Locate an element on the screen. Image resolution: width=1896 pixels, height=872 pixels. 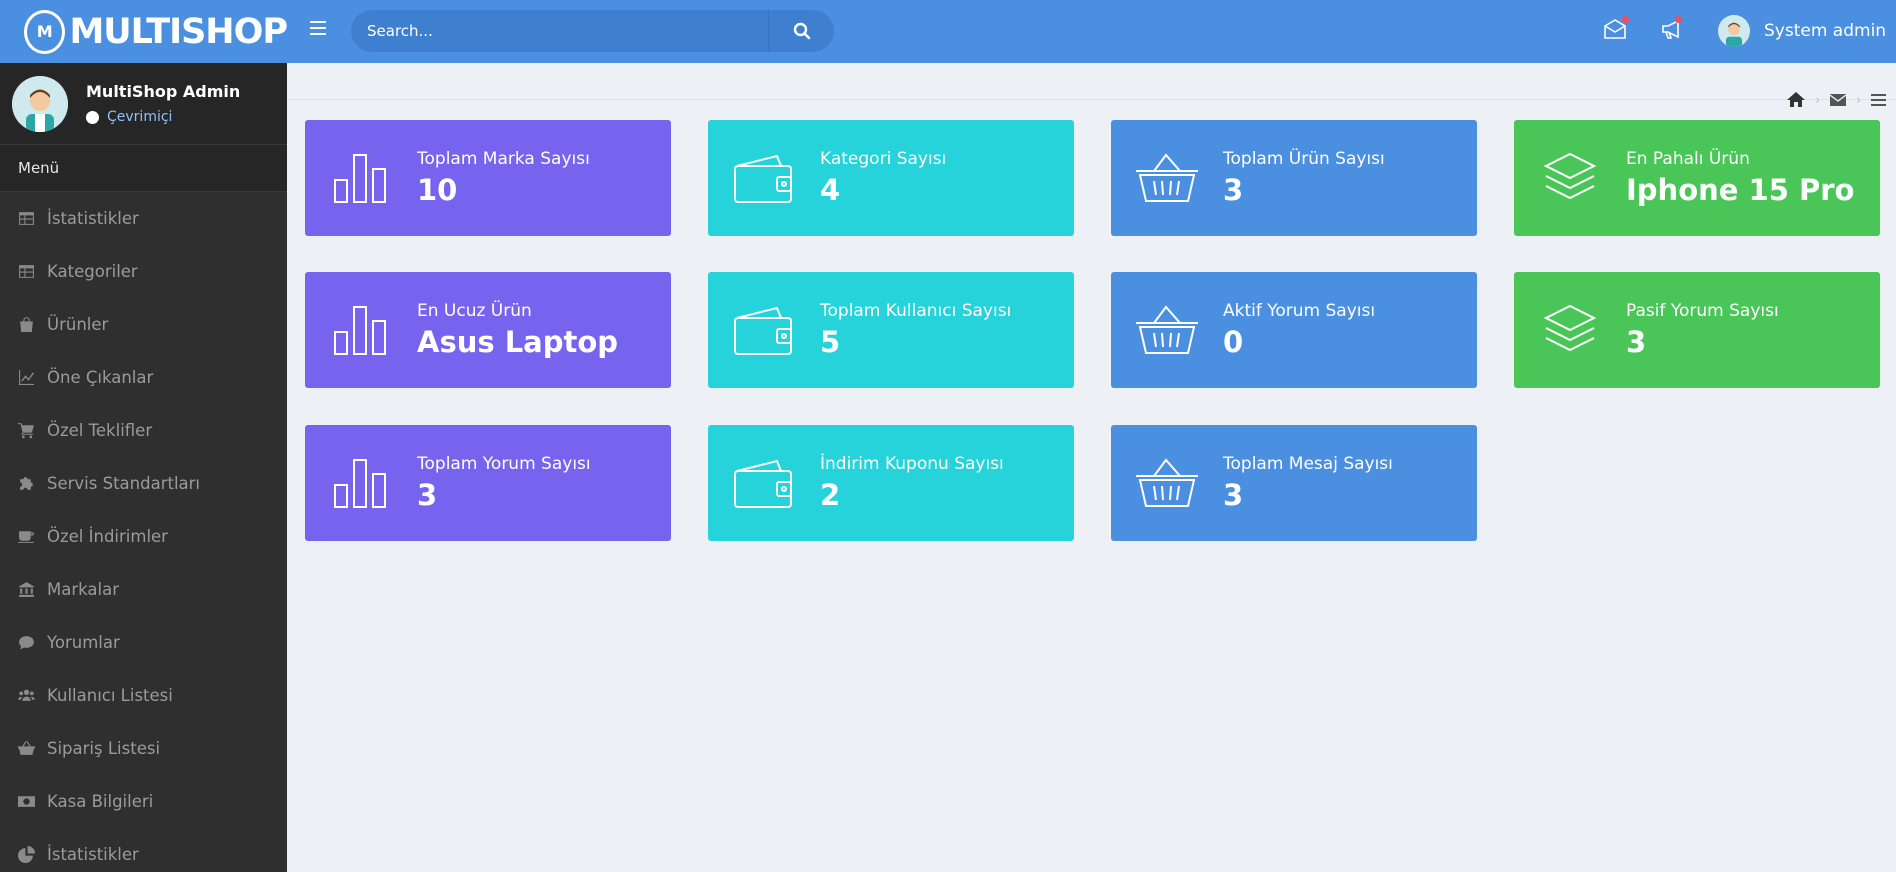
stat-card-label: Toplam Ürün Sayısı is located at coordinates (1304, 159).